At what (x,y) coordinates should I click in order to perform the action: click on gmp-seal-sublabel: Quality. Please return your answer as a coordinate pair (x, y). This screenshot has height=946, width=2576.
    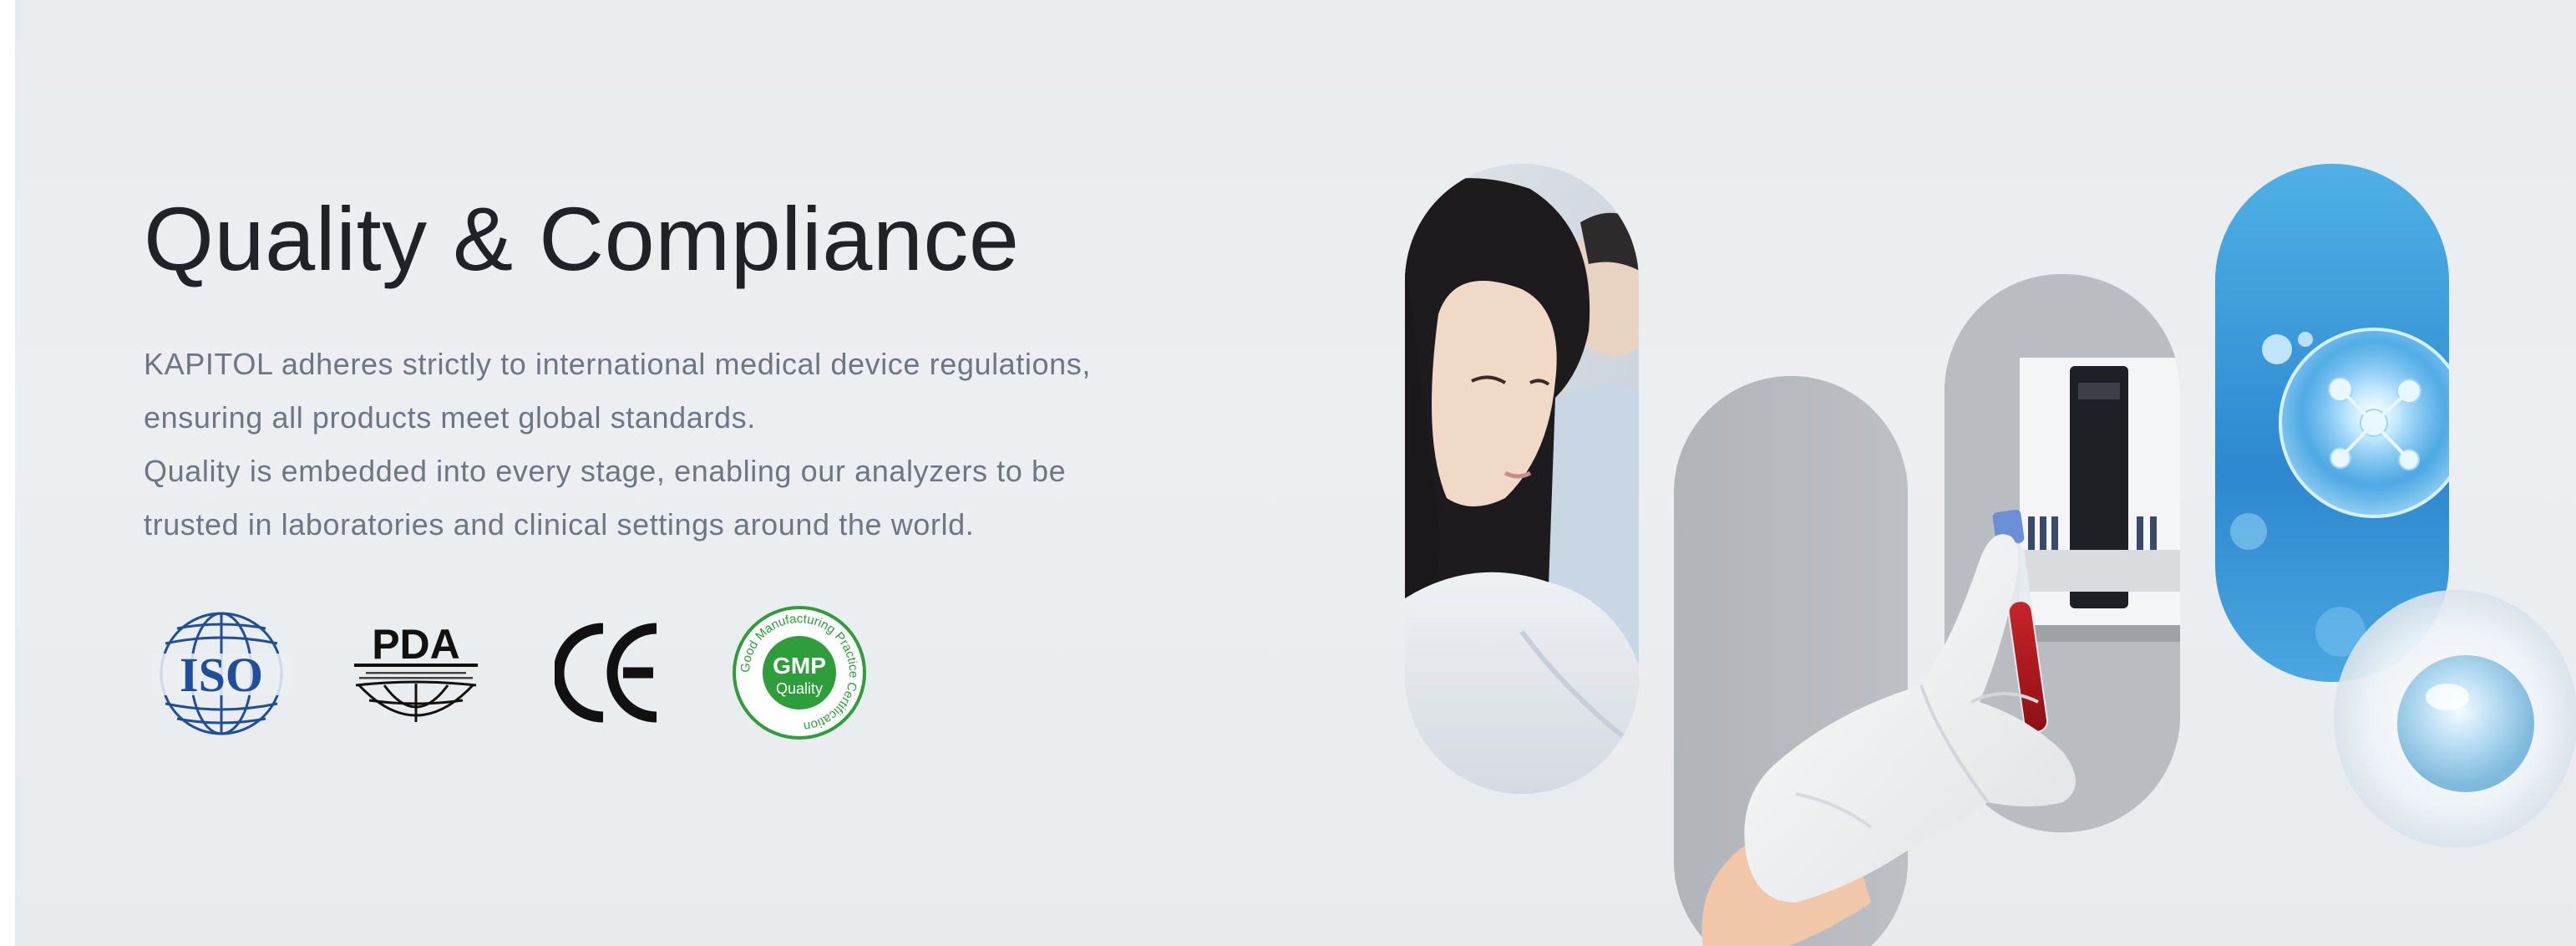
    Looking at the image, I should click on (799, 688).